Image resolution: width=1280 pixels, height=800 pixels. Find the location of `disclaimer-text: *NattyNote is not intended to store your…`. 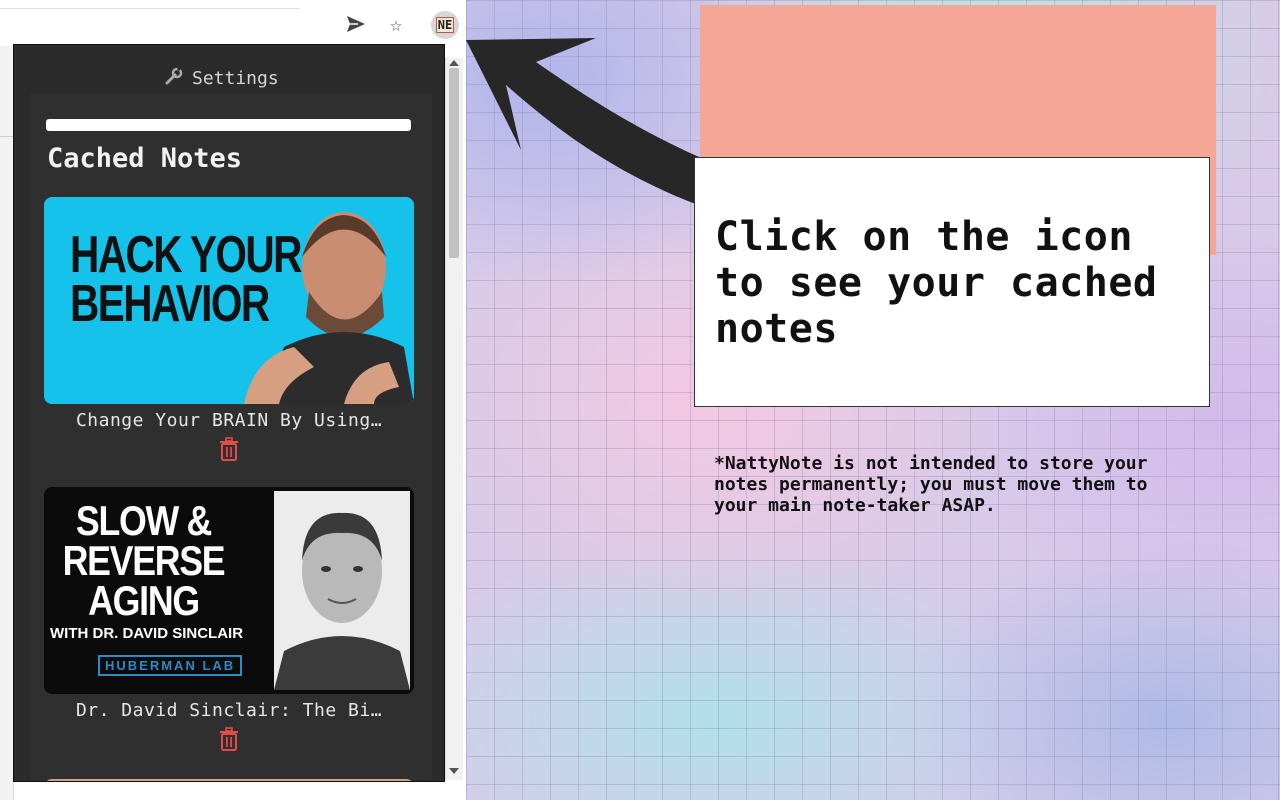

disclaimer-text: *NattyNote is not intended to store your… is located at coordinates (931, 484).